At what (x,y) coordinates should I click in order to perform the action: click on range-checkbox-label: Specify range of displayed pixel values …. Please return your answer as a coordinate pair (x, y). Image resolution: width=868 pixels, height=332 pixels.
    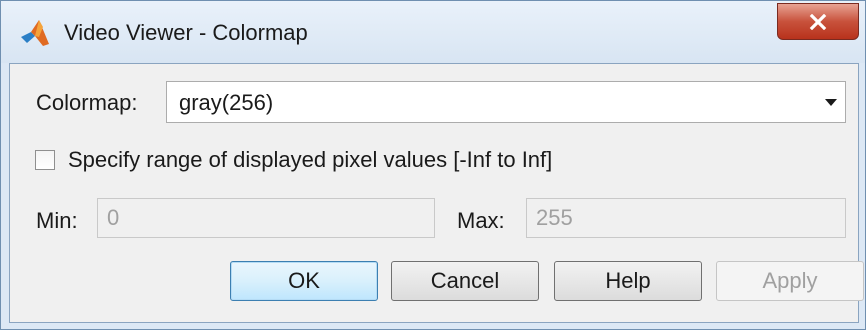
    Looking at the image, I should click on (310, 160).